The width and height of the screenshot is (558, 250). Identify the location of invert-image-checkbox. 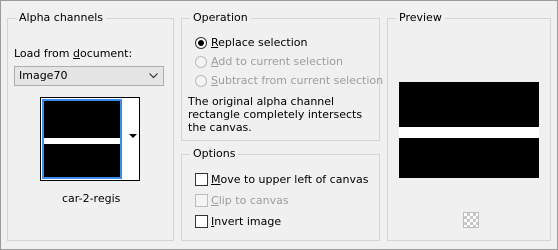
(201, 221).